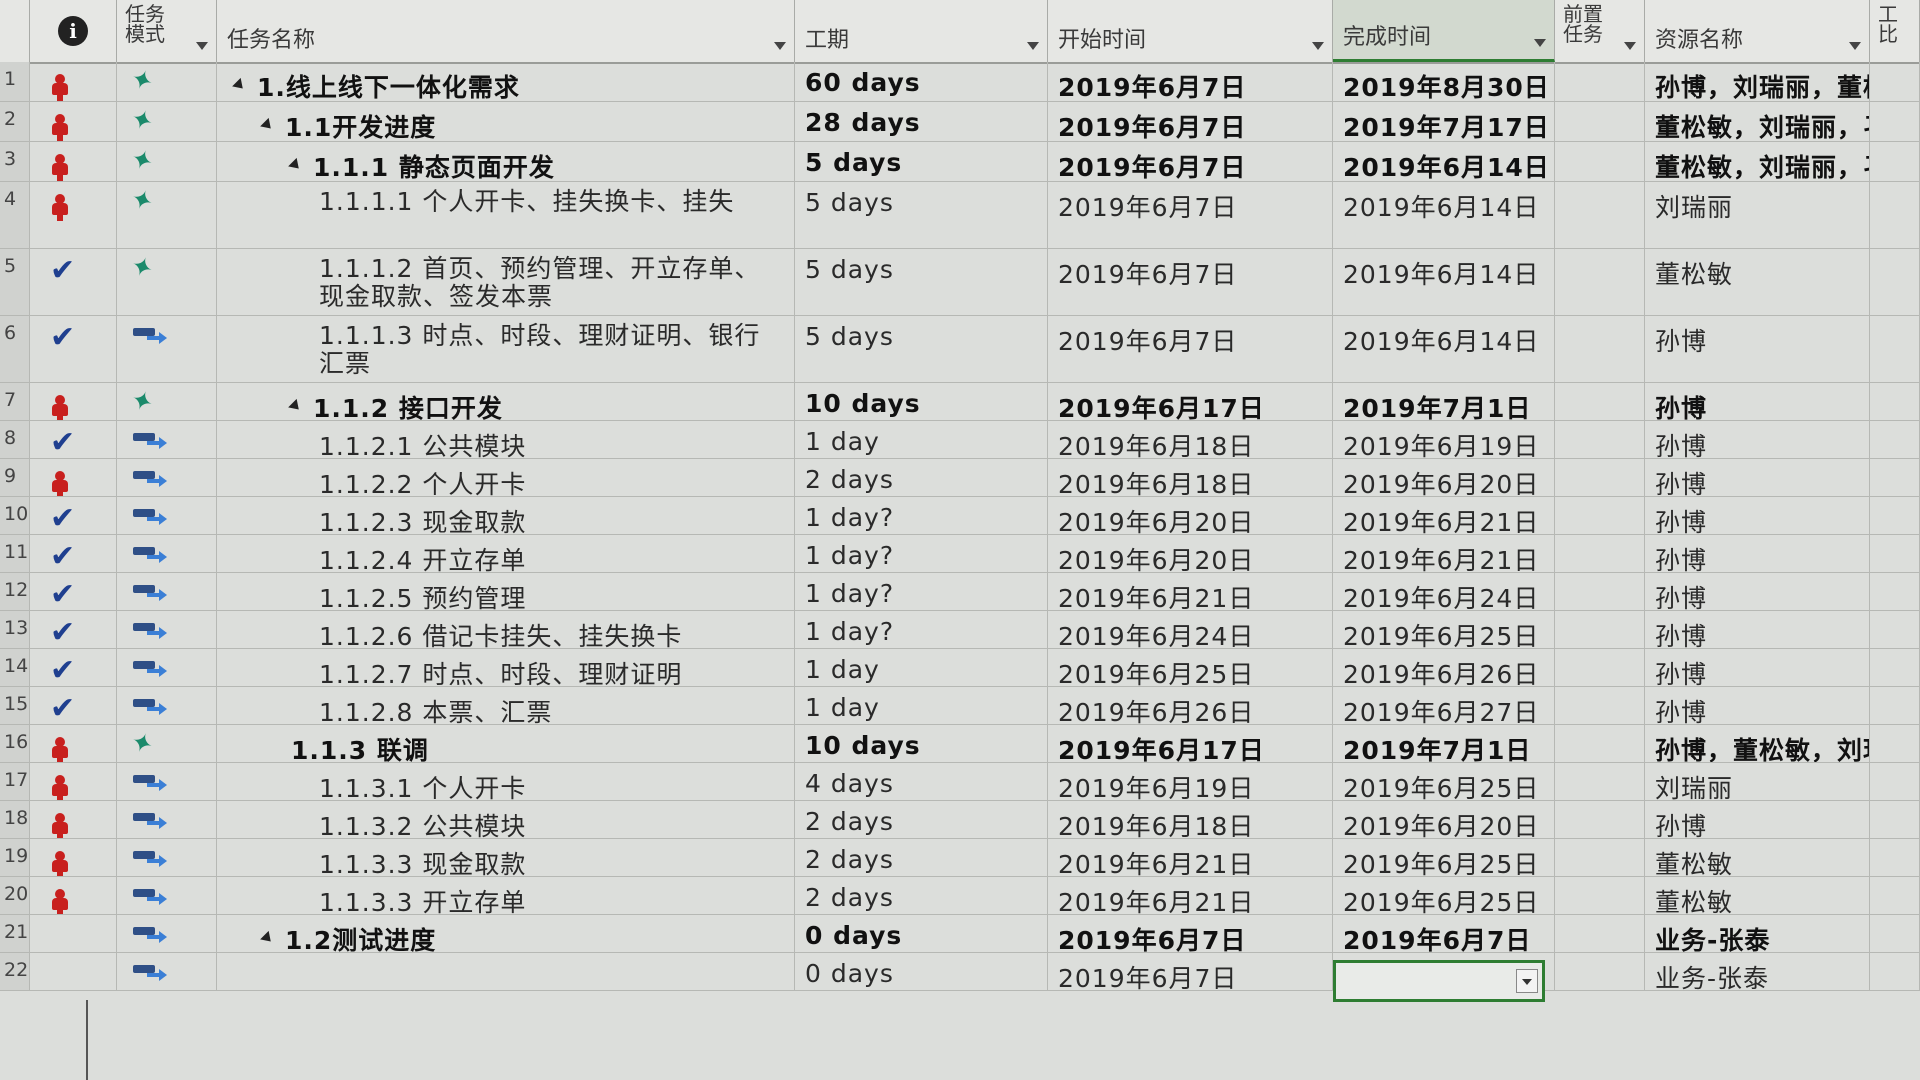 The width and height of the screenshot is (1920, 1080). Describe the element at coordinates (1444, 743) in the screenshot. I see `finish-date-cell: 2019年7月1日` at that location.